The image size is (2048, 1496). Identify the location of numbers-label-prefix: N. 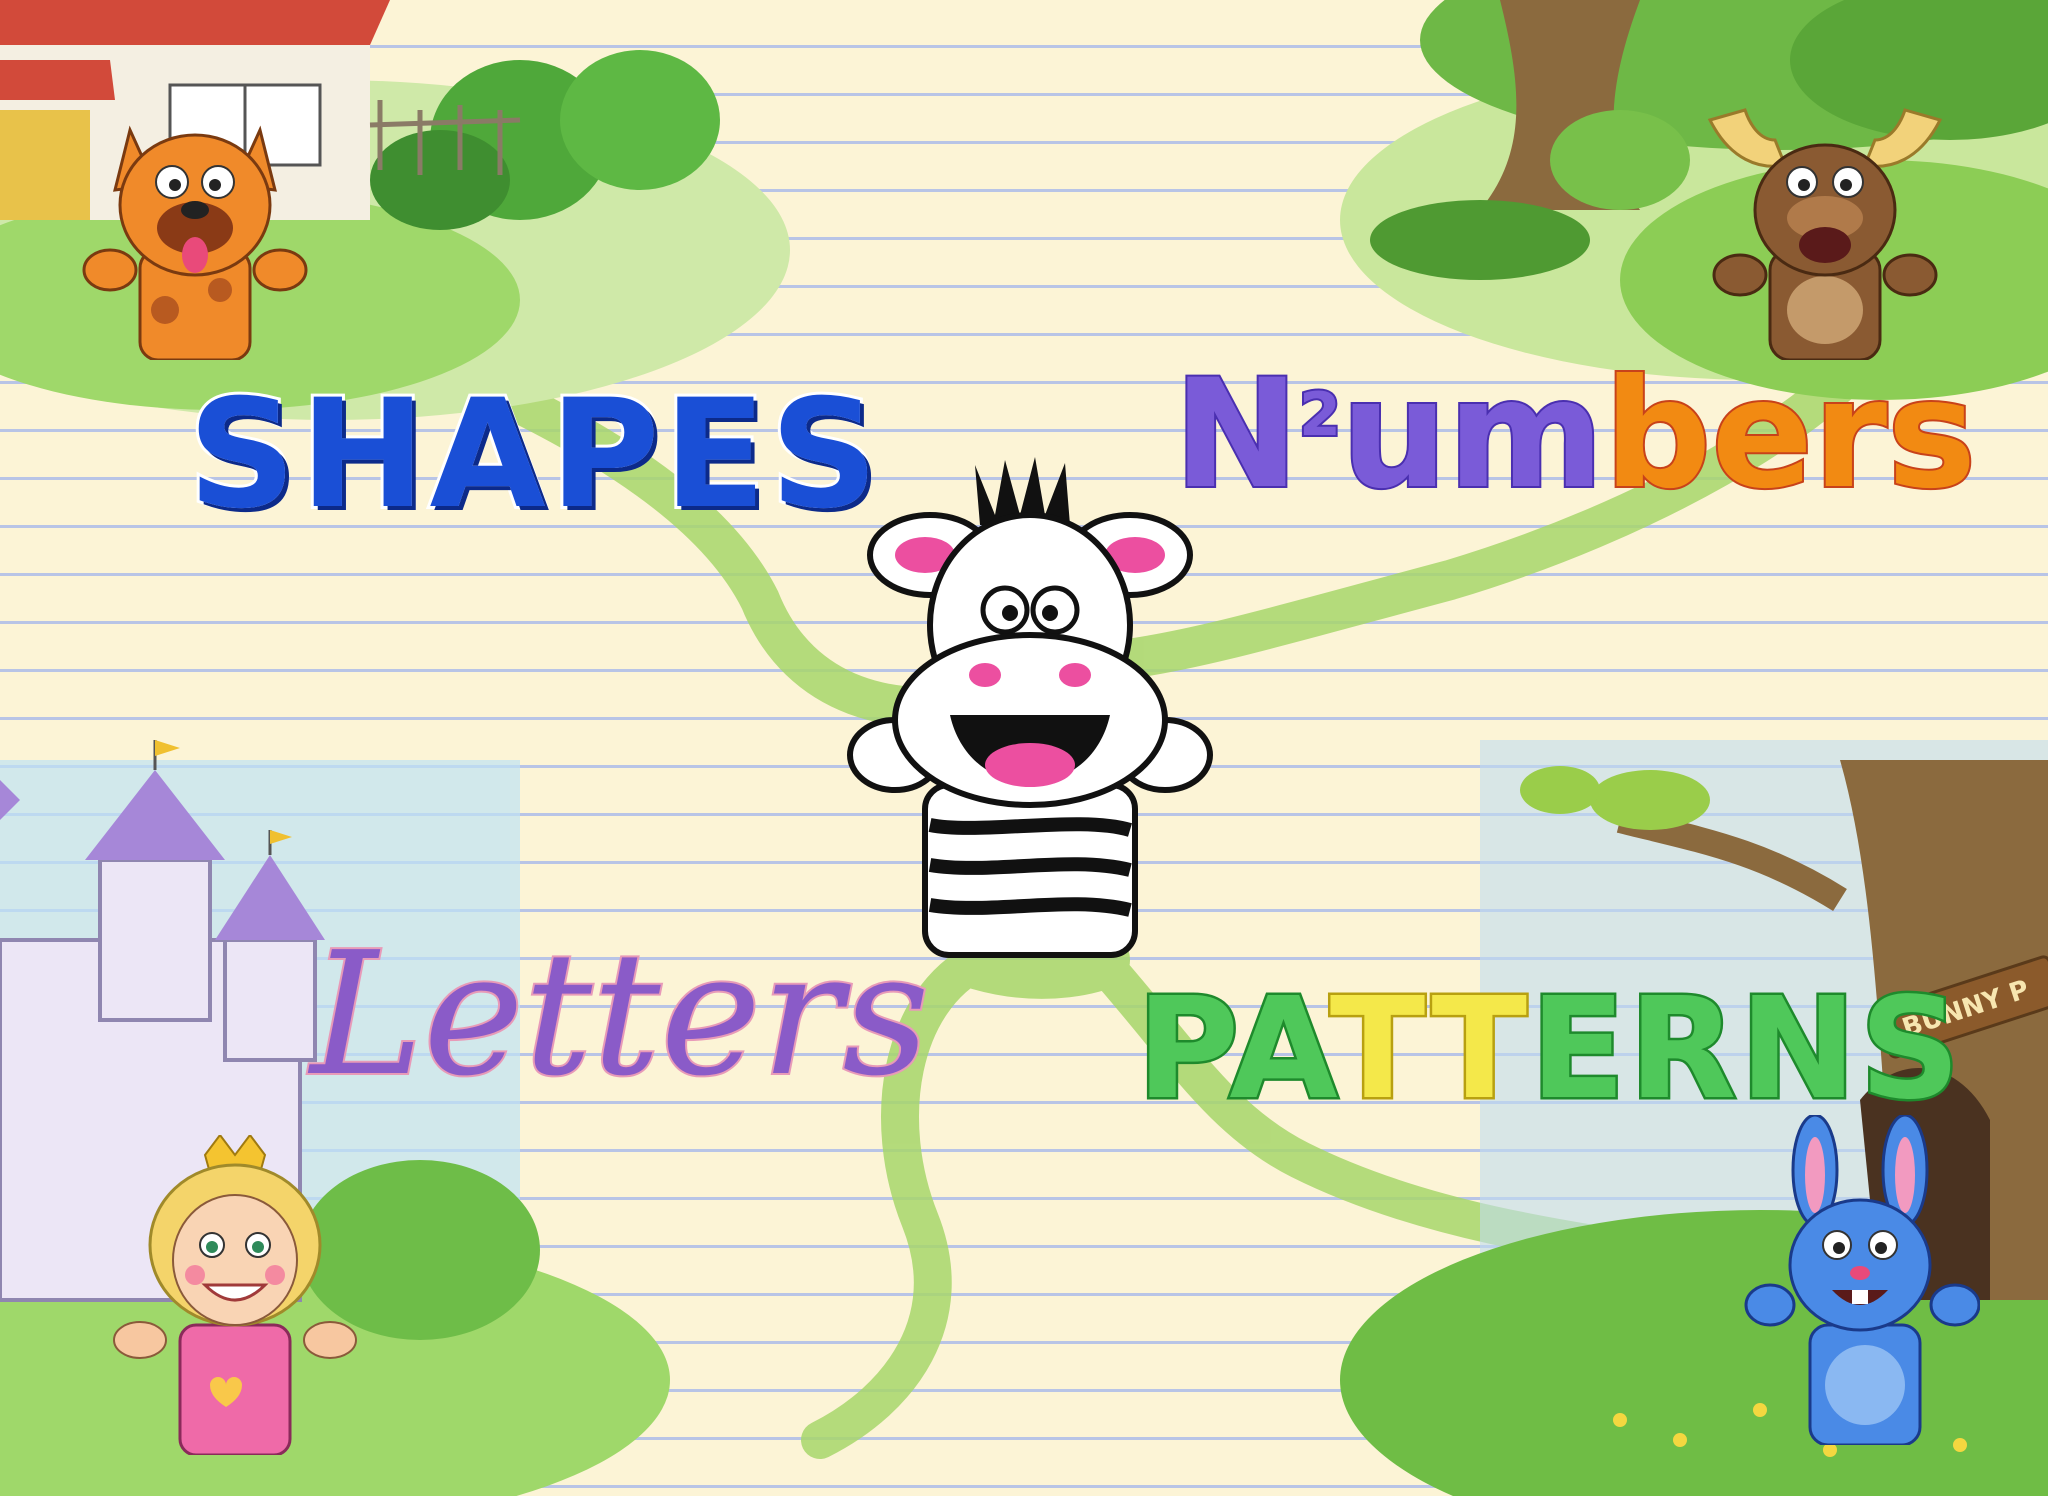
(1237, 435).